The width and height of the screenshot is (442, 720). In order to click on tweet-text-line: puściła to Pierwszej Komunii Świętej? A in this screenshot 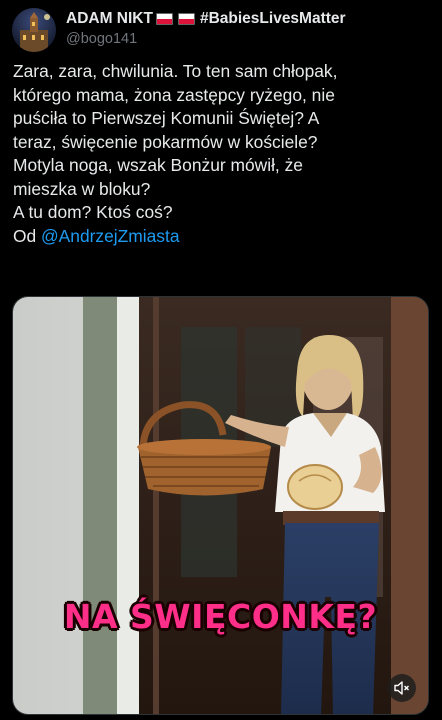, I will do `click(166, 118)`.